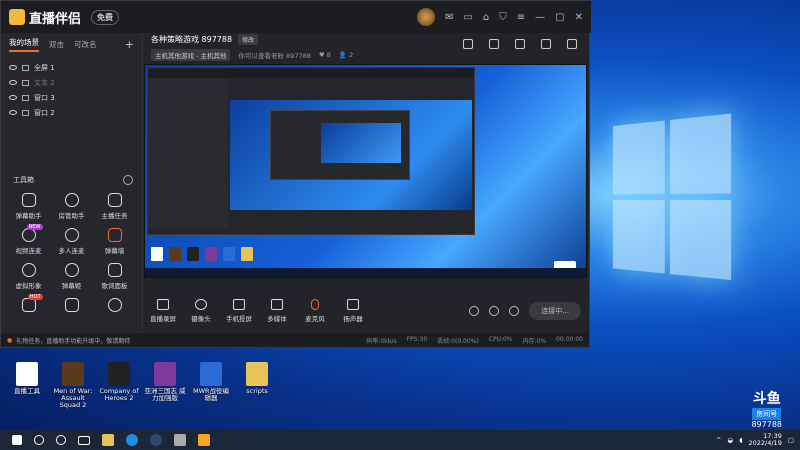  Describe the element at coordinates (494, 44) in the screenshot. I see `lock-icon` at that location.